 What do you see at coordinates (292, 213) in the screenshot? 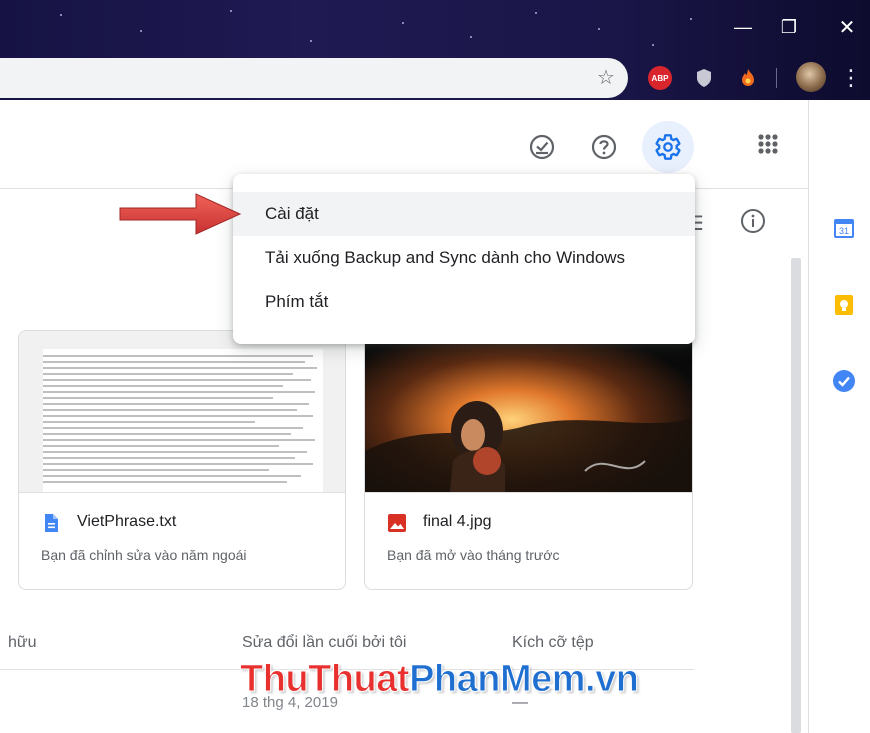
I see `menu-item-label: Cài đặt` at bounding box center [292, 213].